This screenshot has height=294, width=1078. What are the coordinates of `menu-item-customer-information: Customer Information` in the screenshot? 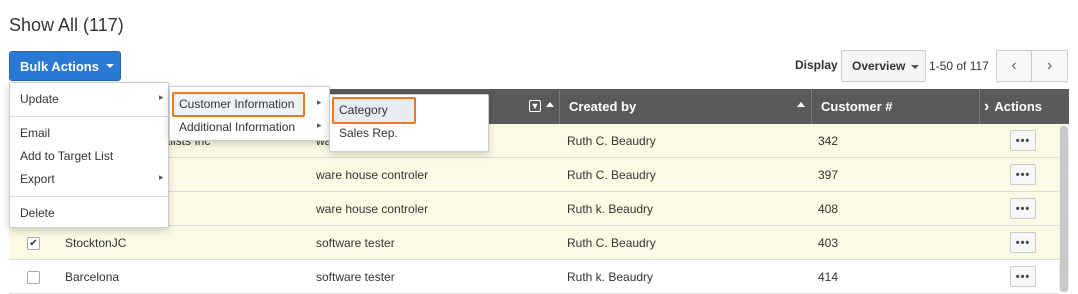 It's located at (236, 104).